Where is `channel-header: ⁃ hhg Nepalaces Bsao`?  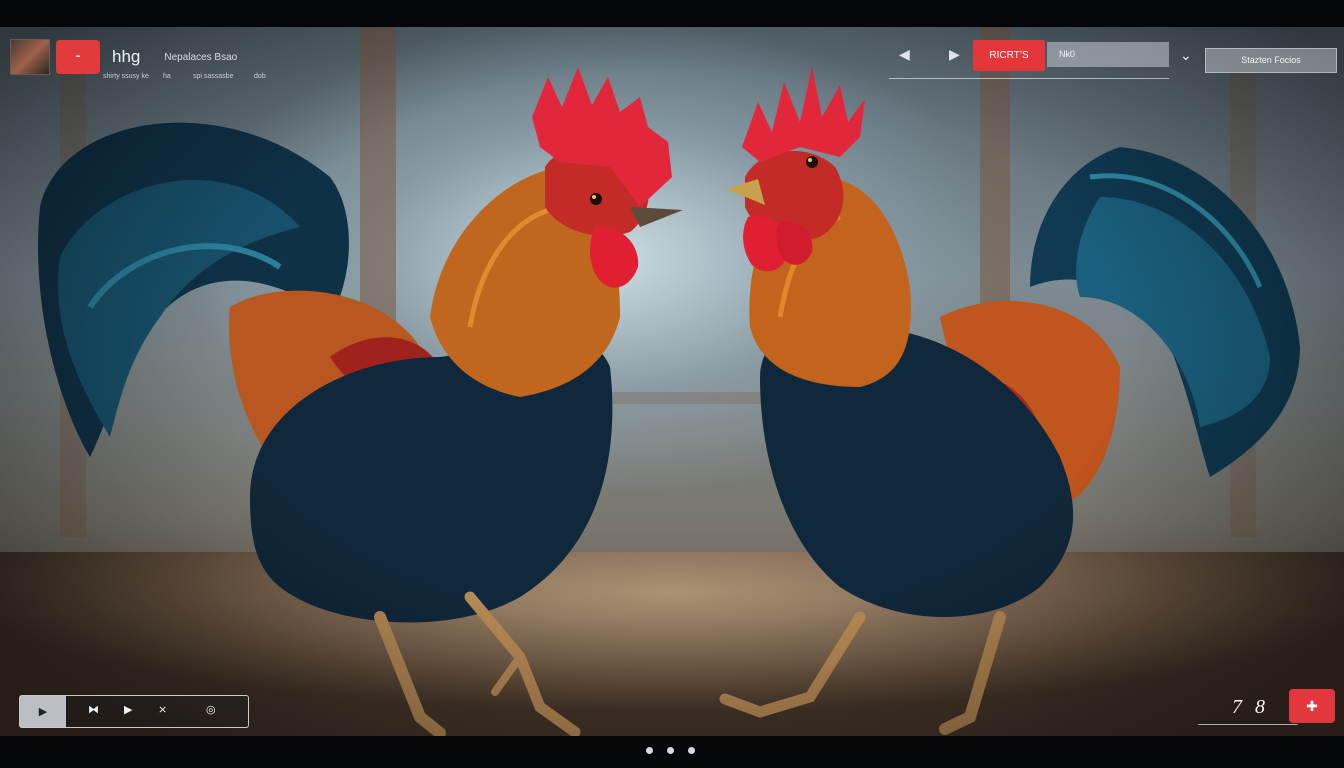
channel-header: ⁃ hhg Nepalaces Bsao is located at coordinates (123, 57).